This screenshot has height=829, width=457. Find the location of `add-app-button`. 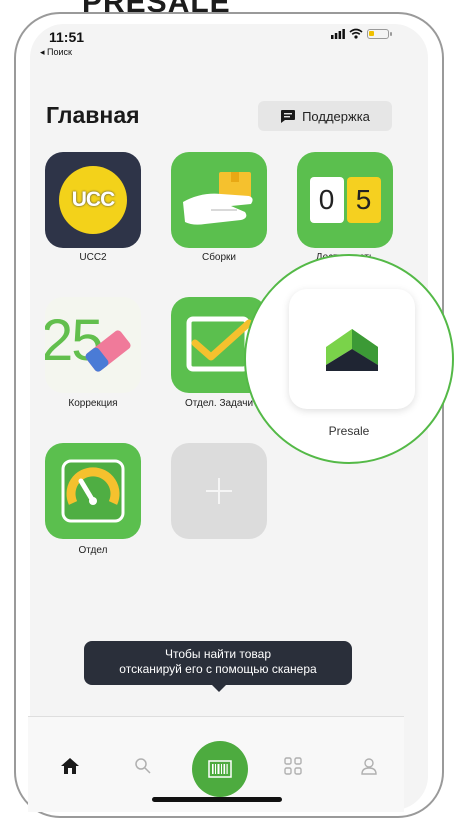

add-app-button is located at coordinates (219, 491).